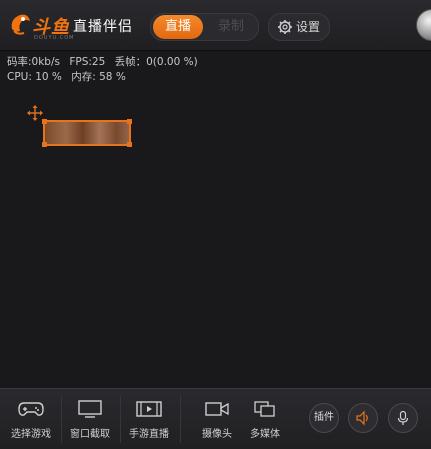 The height and width of the screenshot is (449, 431). I want to click on select-game-button: 选择游戏, so click(31, 419).